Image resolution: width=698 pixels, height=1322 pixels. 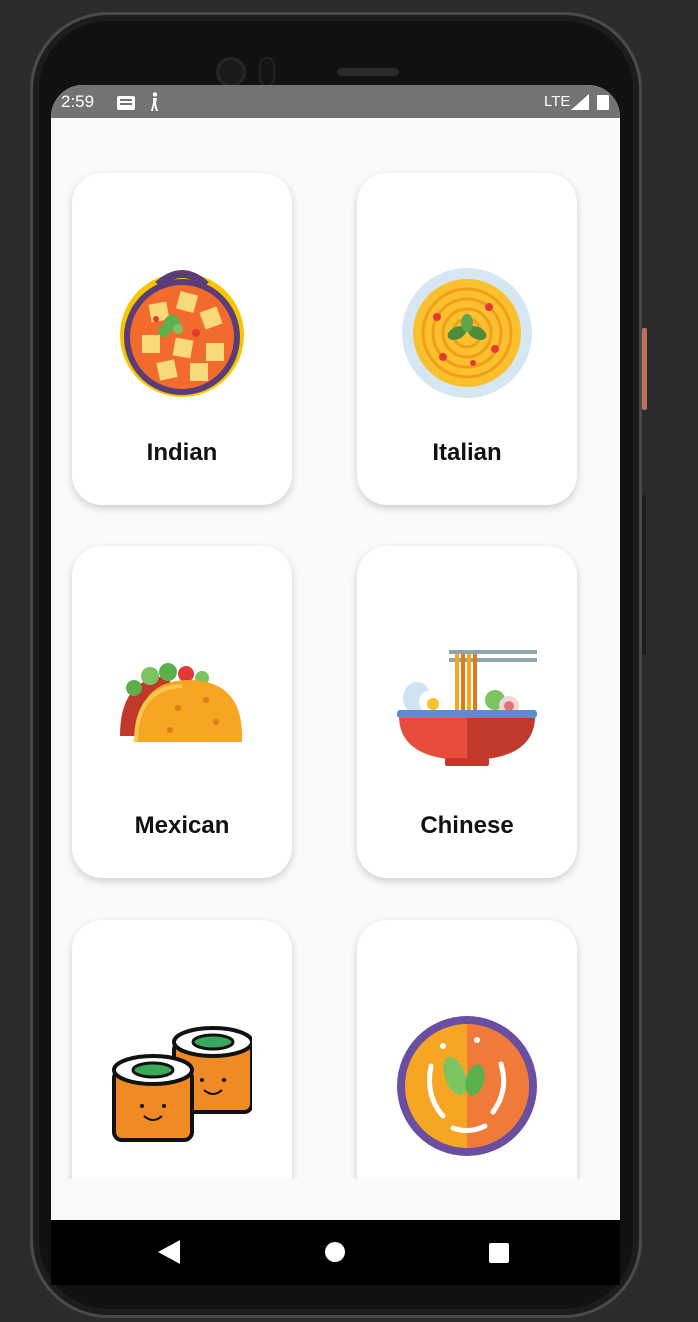 I want to click on category-card-indian: Indian, so click(x=182, y=339).